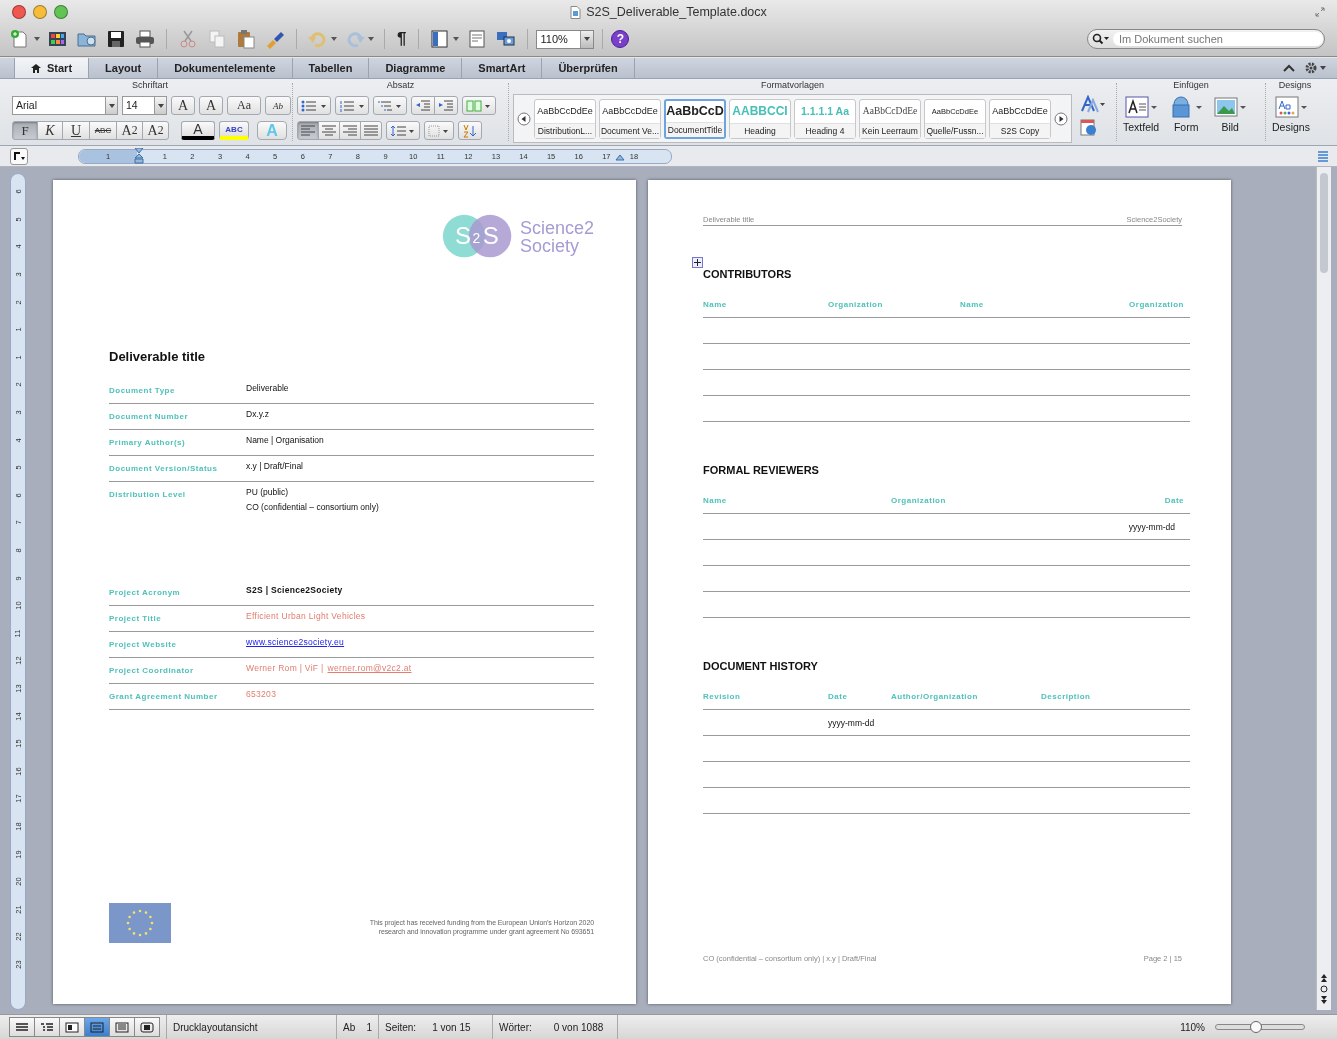 The height and width of the screenshot is (1039, 1337). Describe the element at coordinates (515, 1027) in the screenshot. I see `words-label: Wörter:` at that location.